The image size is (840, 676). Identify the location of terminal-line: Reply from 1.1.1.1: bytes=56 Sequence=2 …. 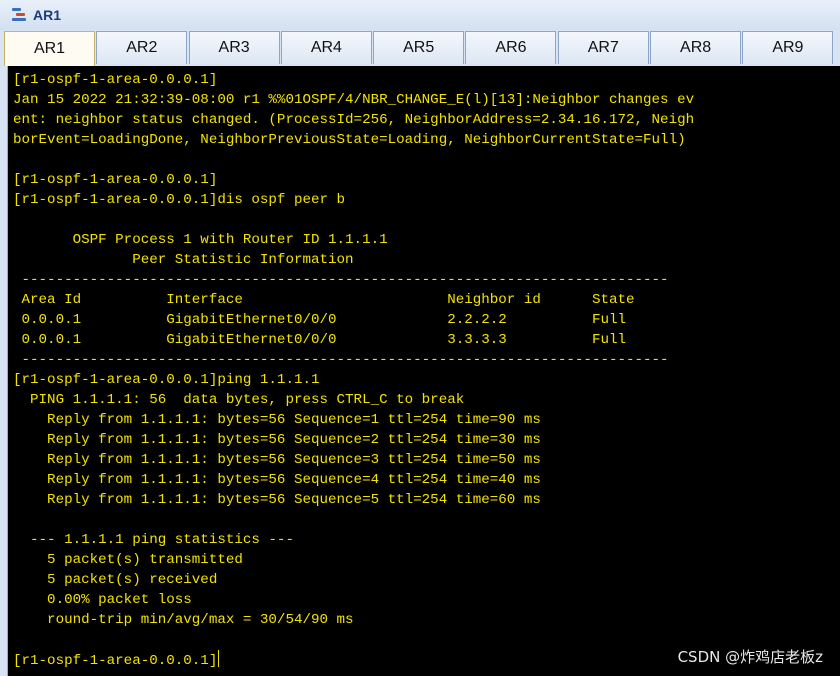
(277, 440).